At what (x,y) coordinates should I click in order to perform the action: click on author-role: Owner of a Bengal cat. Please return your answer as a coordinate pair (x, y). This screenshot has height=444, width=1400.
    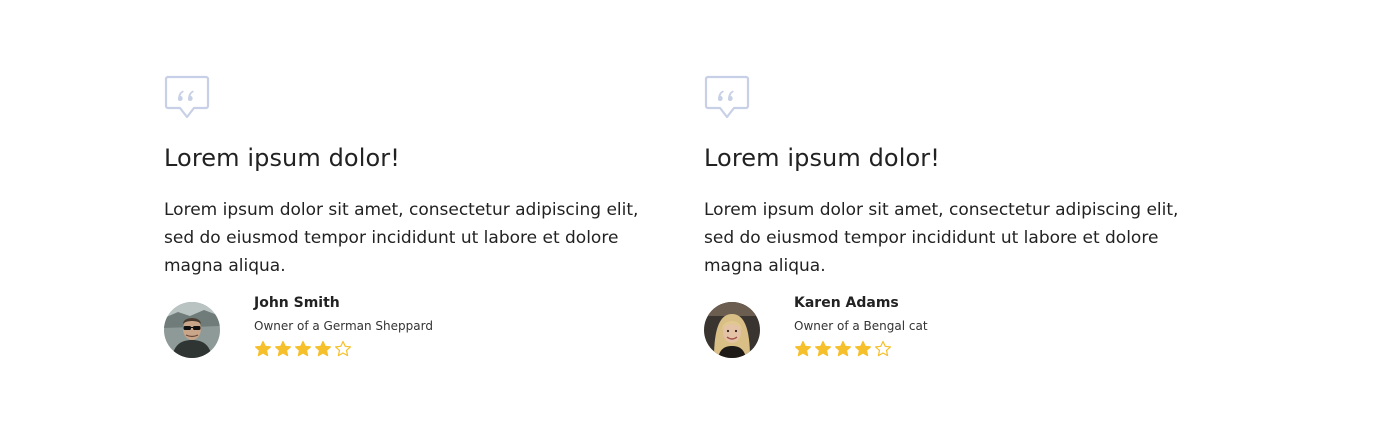
    Looking at the image, I should click on (861, 326).